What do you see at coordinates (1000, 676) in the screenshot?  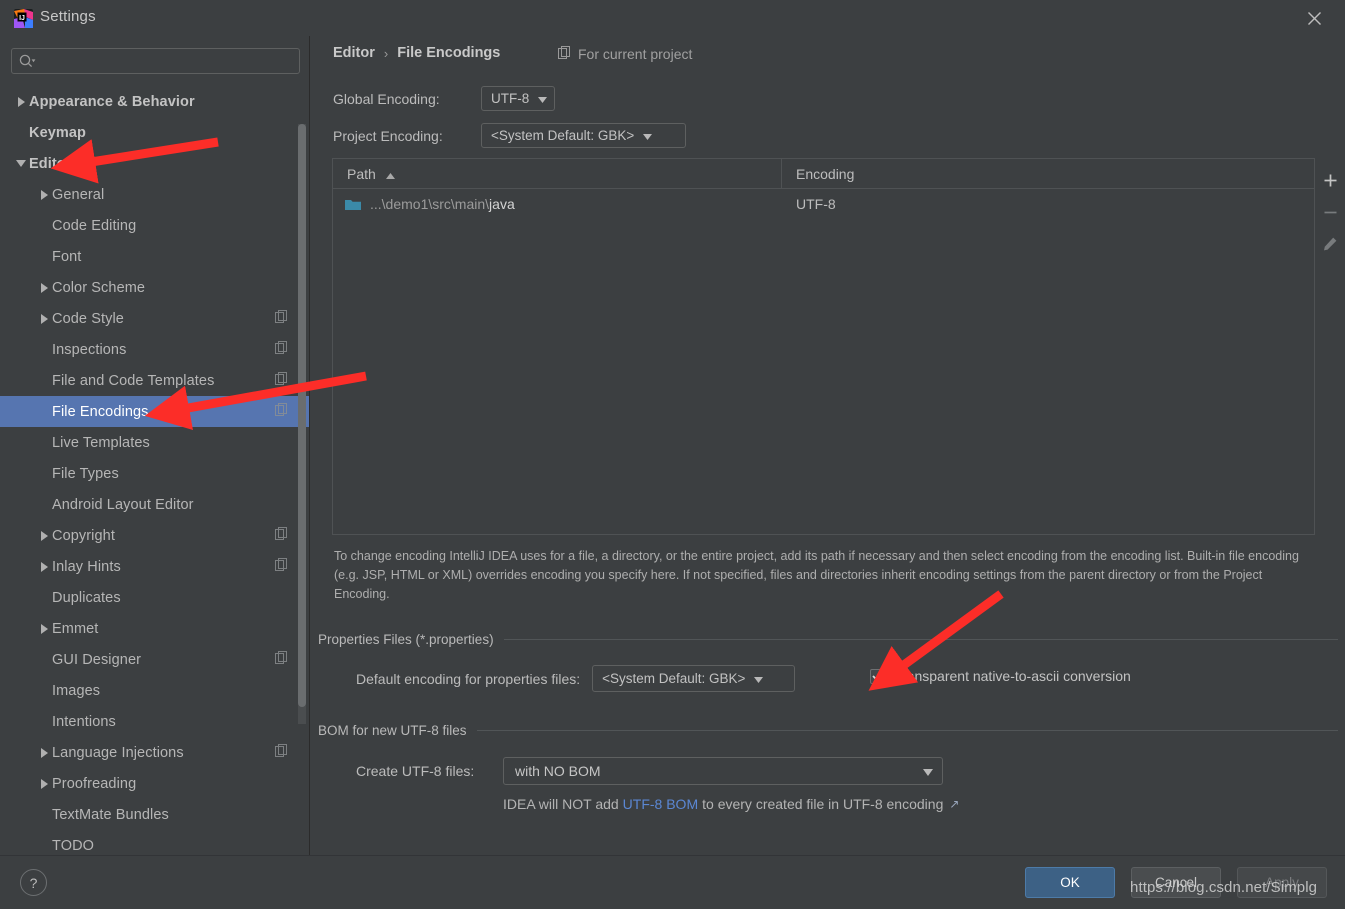 I see `transparent-native-to-ascii-checkbox-row: Transparent native-to-ascii conversion` at bounding box center [1000, 676].